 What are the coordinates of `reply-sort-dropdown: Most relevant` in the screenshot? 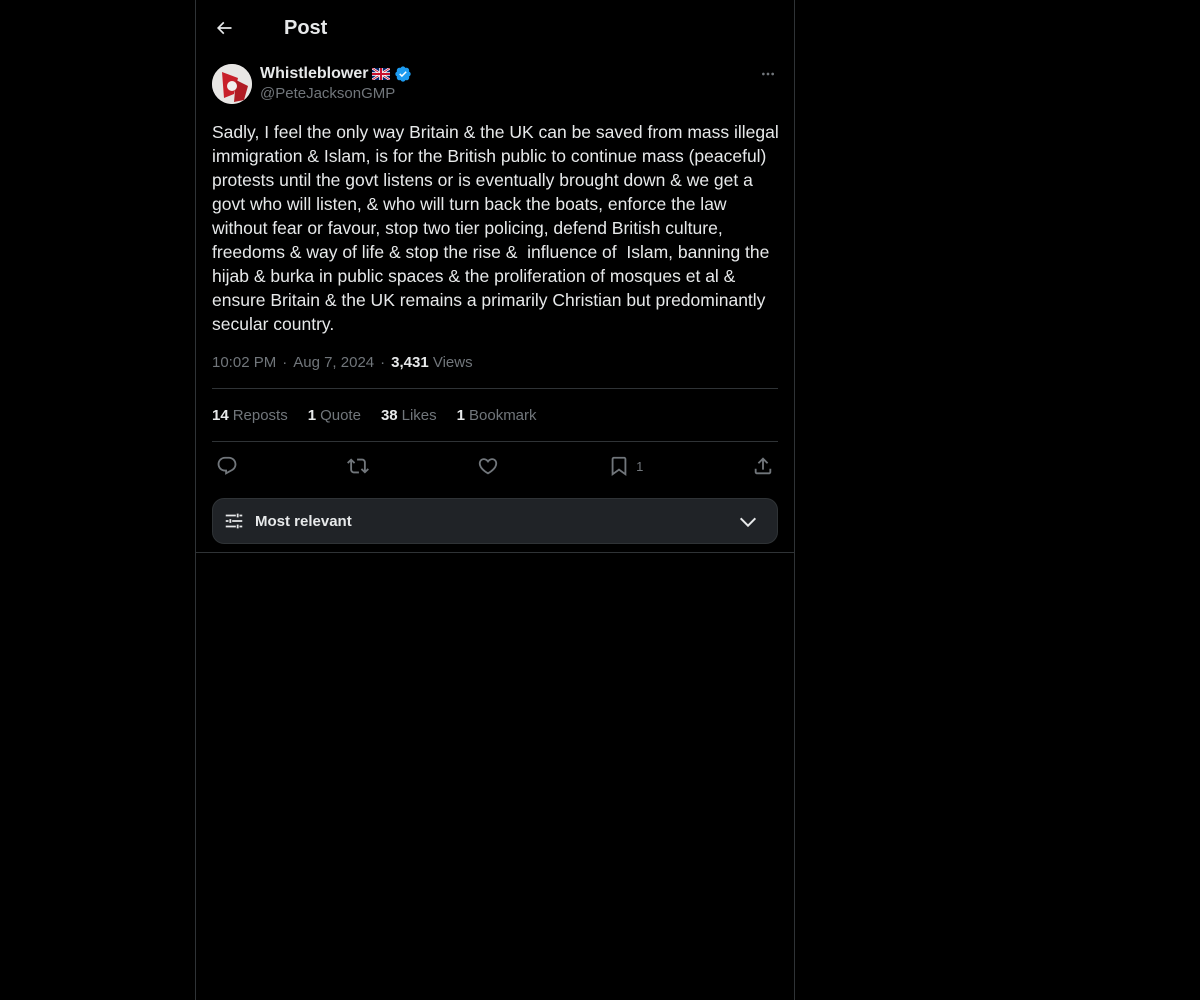 It's located at (495, 521).